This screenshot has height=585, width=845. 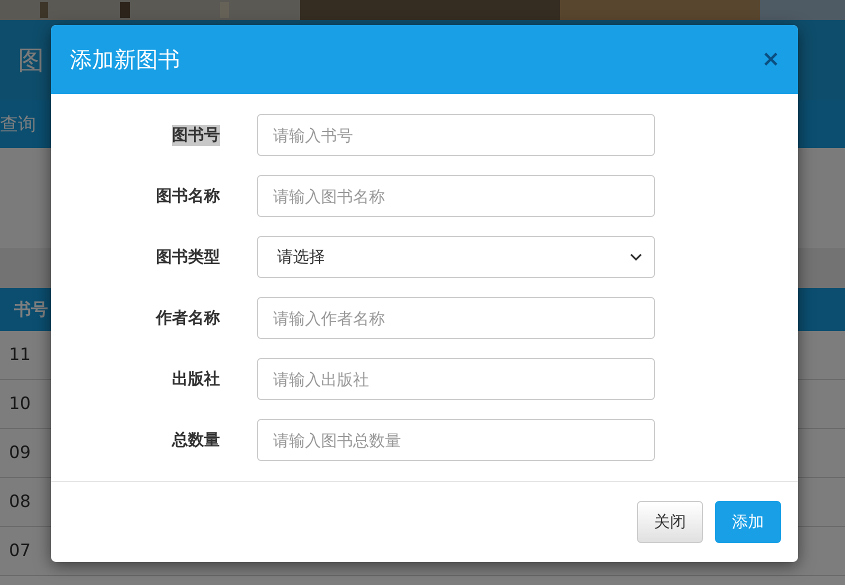 I want to click on table-cell: 08, so click(x=20, y=502).